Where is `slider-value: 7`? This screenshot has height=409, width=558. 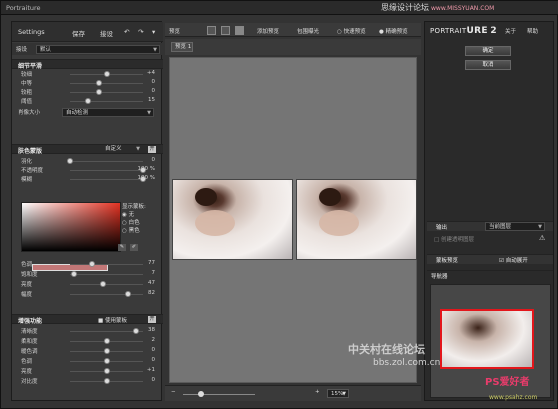 slider-value: 7 is located at coordinates (153, 273).